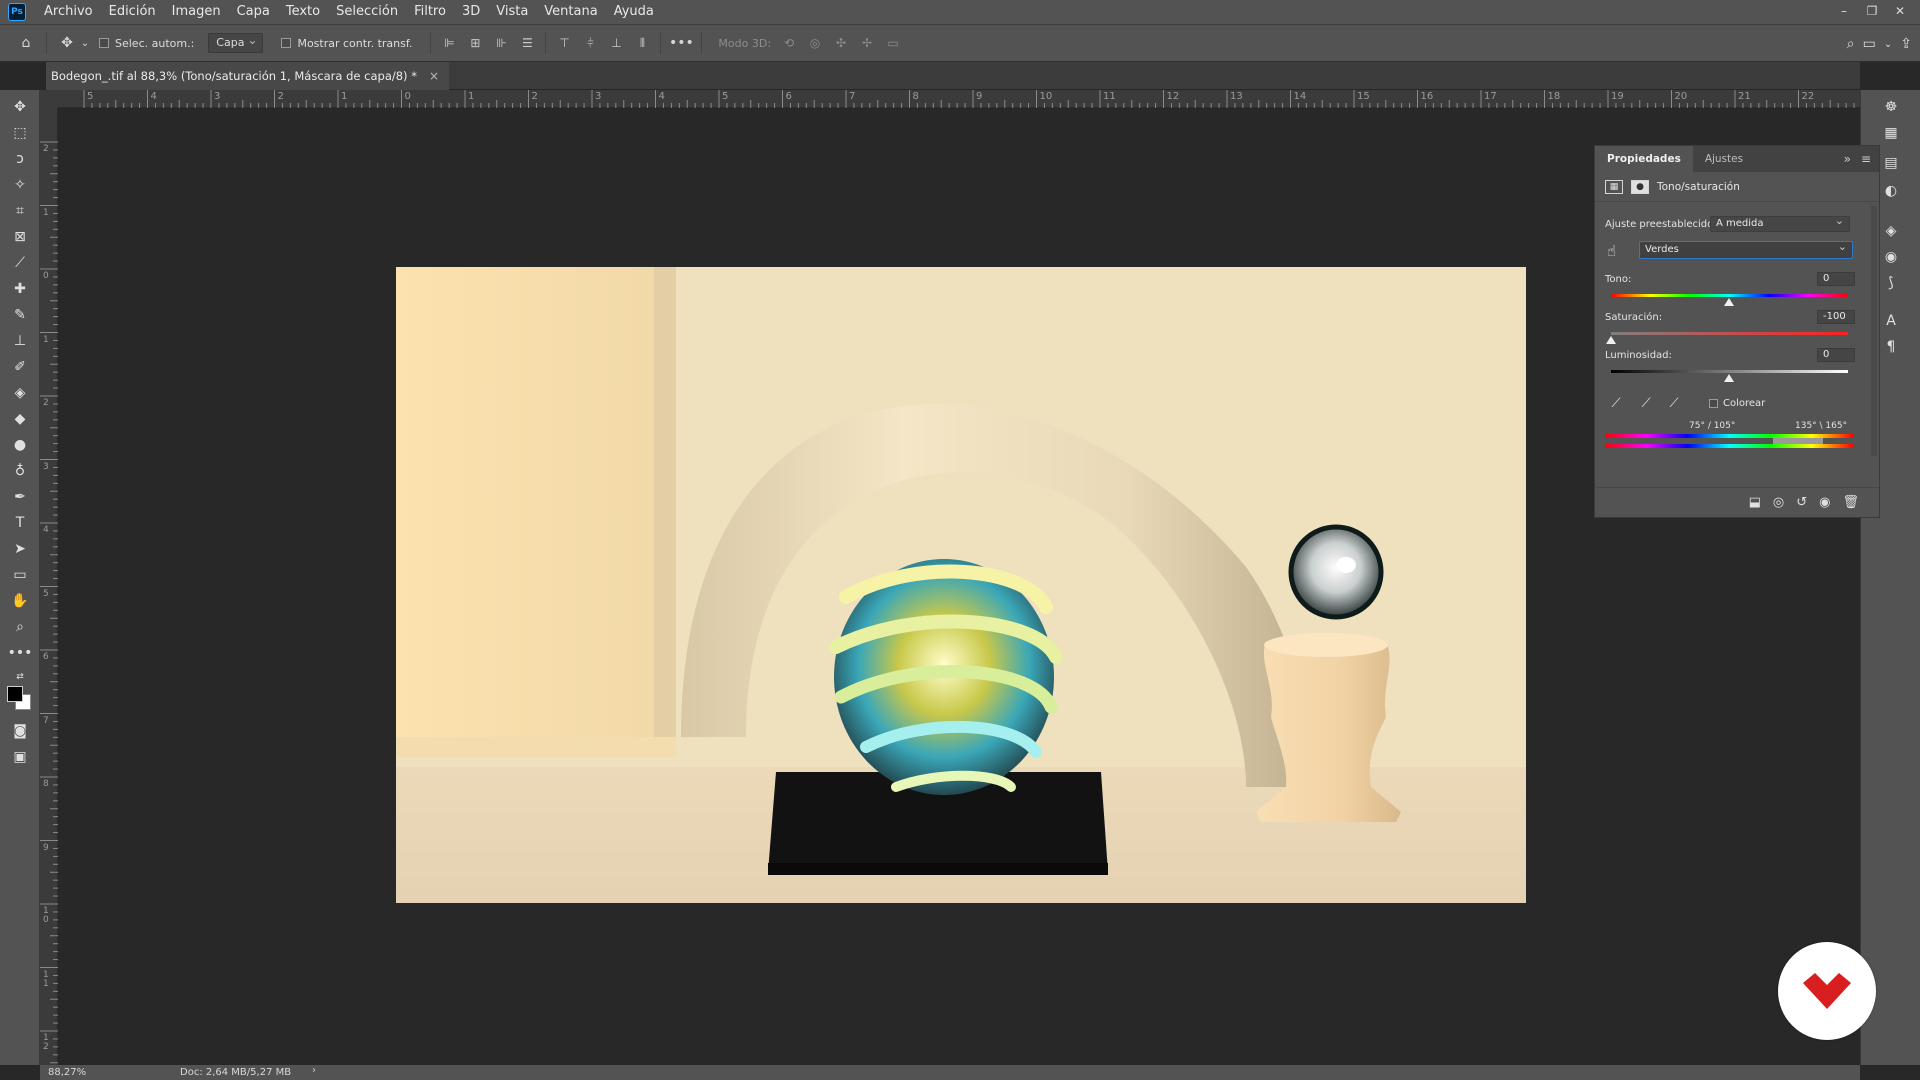 This screenshot has width=1920, height=1080. Describe the element at coordinates (20, 731) in the screenshot. I see `quick-mask-icon: ◙` at that location.